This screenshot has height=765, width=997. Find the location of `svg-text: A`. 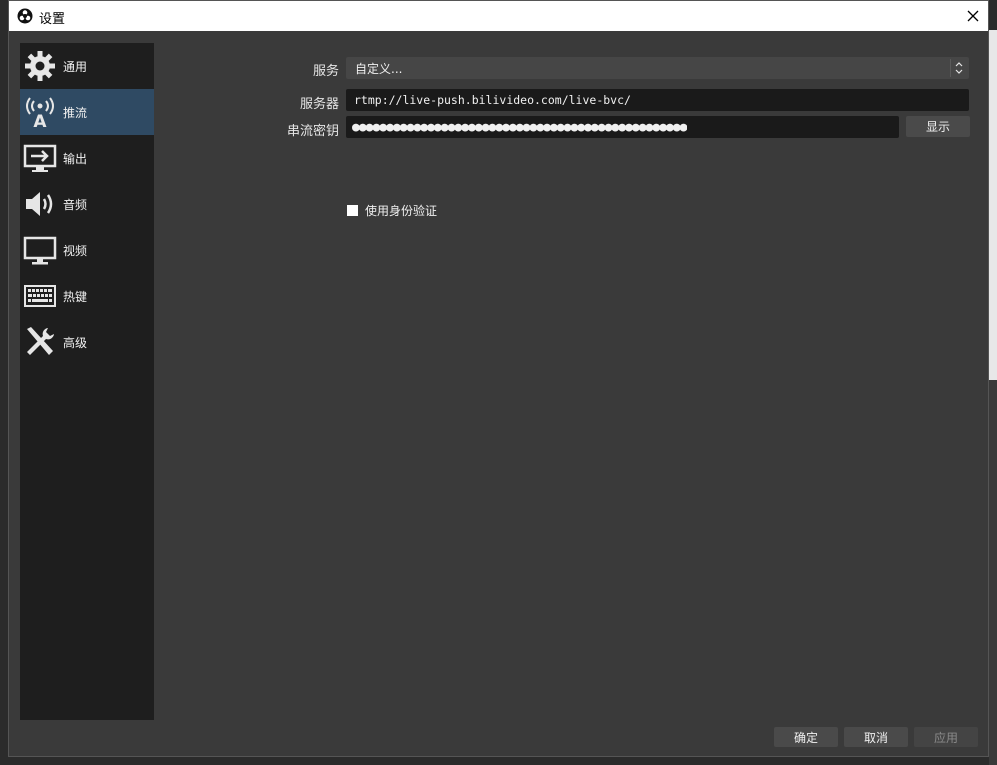

svg-text: A is located at coordinates (40, 120).